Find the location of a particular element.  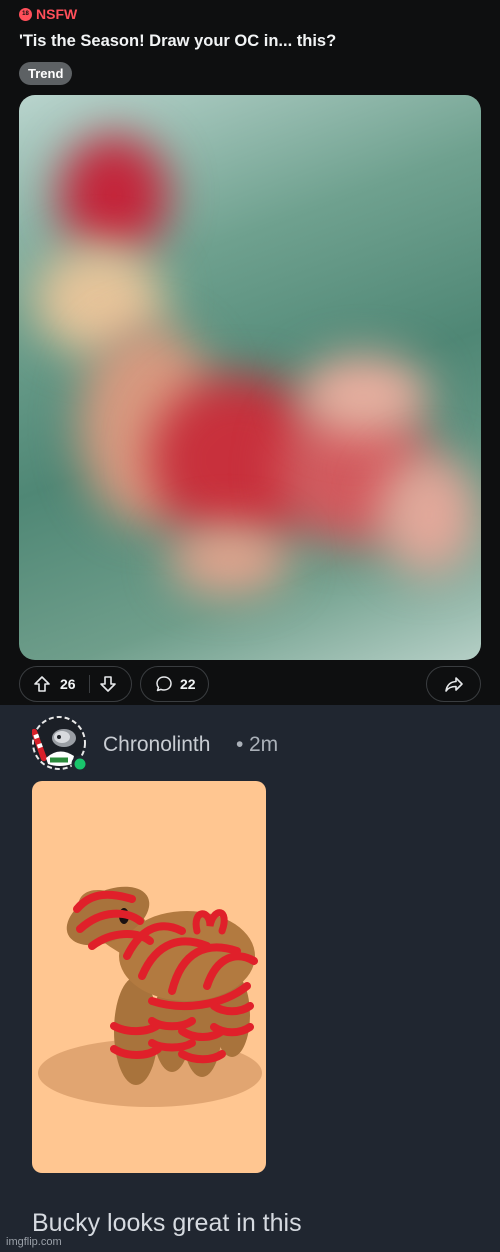

nsfw-label: NSFW is located at coordinates (57, 14).